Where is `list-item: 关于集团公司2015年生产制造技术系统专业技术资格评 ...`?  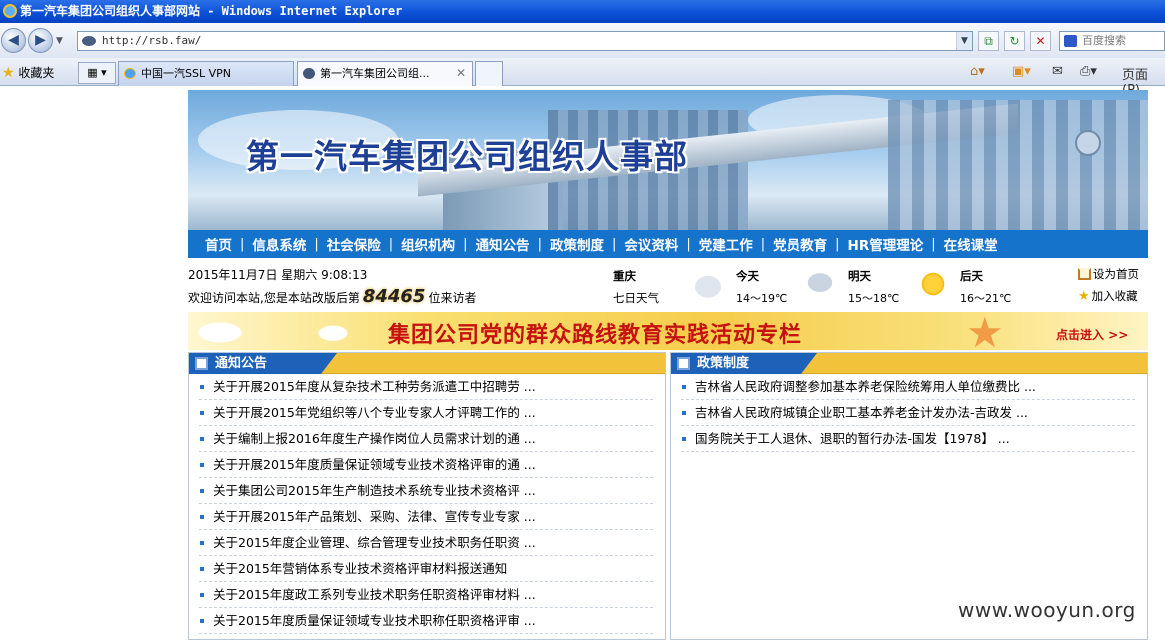 list-item: 关于集团公司2015年生产制造技术系统专业技术资格评 ... is located at coordinates (426, 491).